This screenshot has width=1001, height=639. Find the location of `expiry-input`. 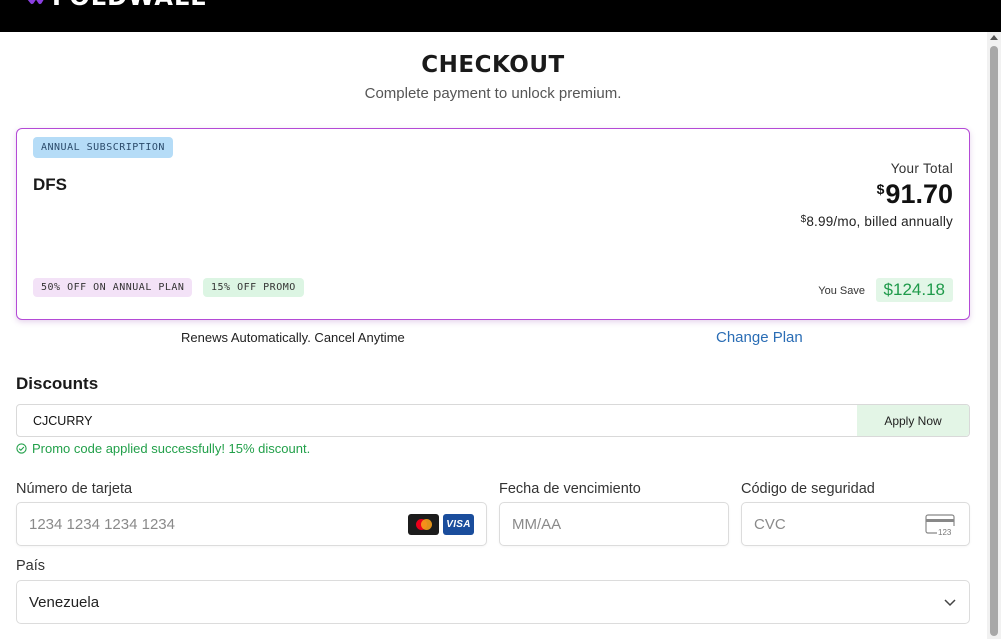

expiry-input is located at coordinates (614, 524).